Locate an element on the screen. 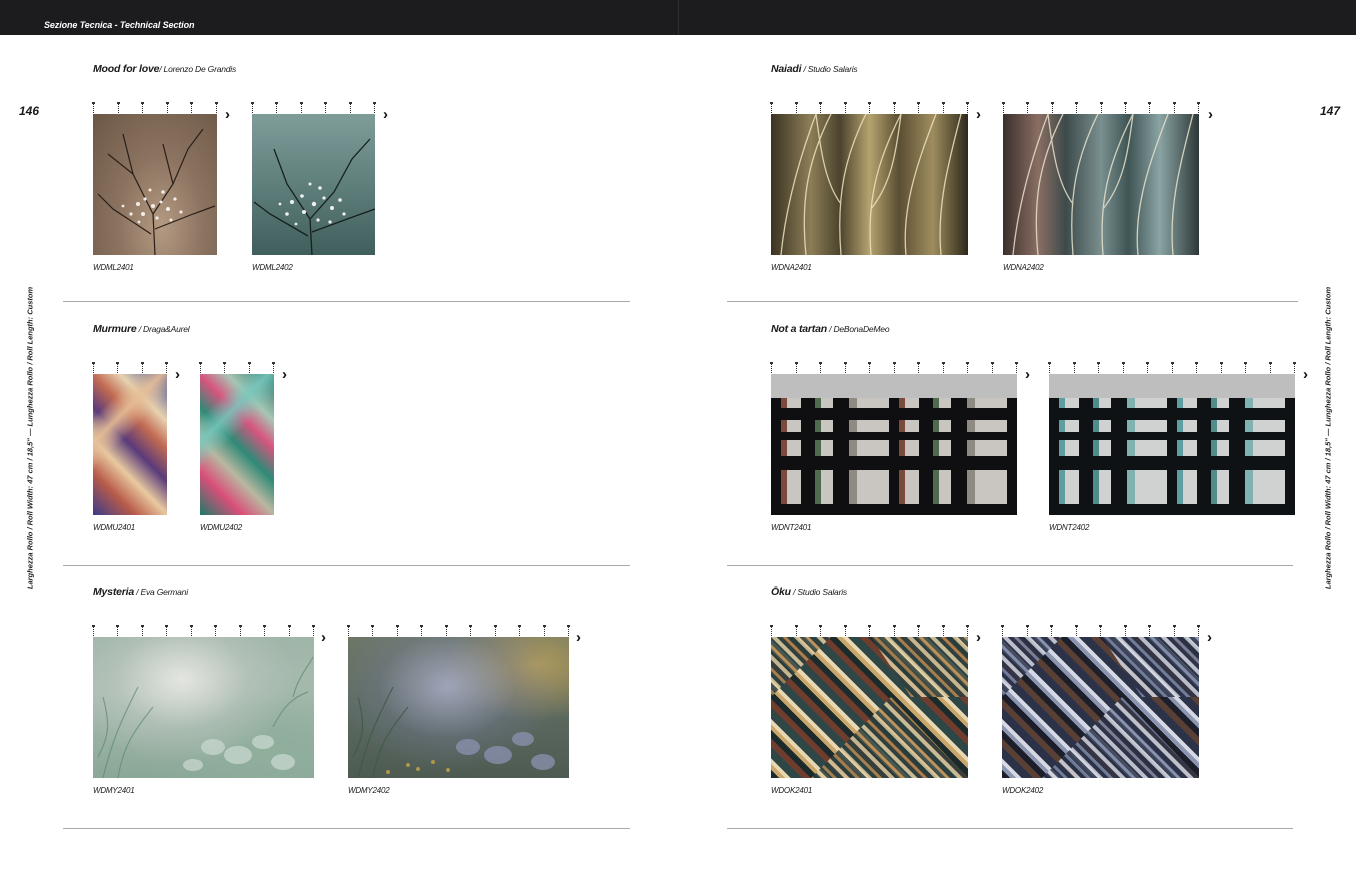 The width and height of the screenshot is (1356, 878). top-bar: Sezione Tecnica - Technical Section is located at coordinates (678, 17).